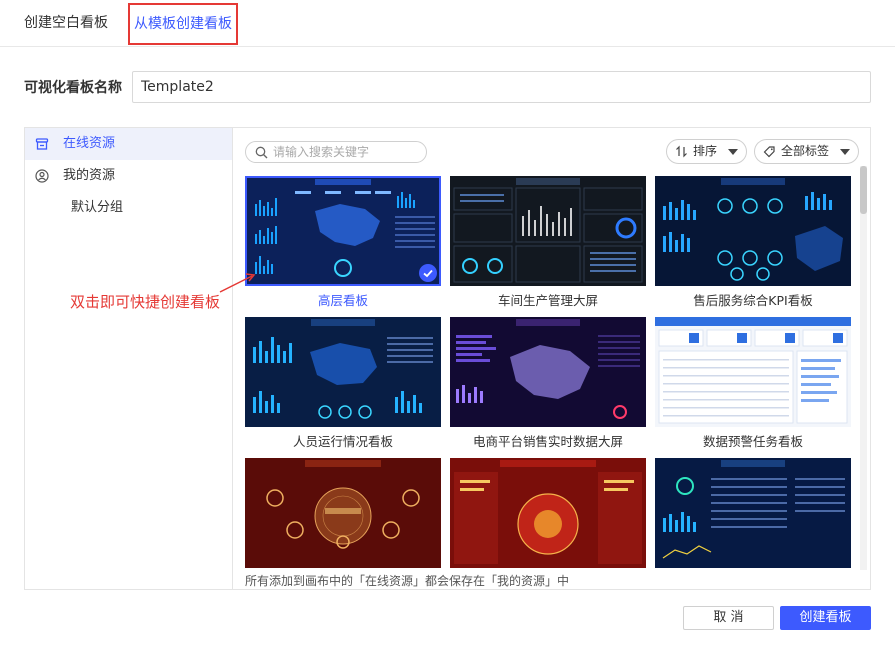 The image size is (895, 652). I want to click on resource-save-note: 所有添加到画布中的「在线资源」都会保存在「我的资源」中, so click(407, 581).